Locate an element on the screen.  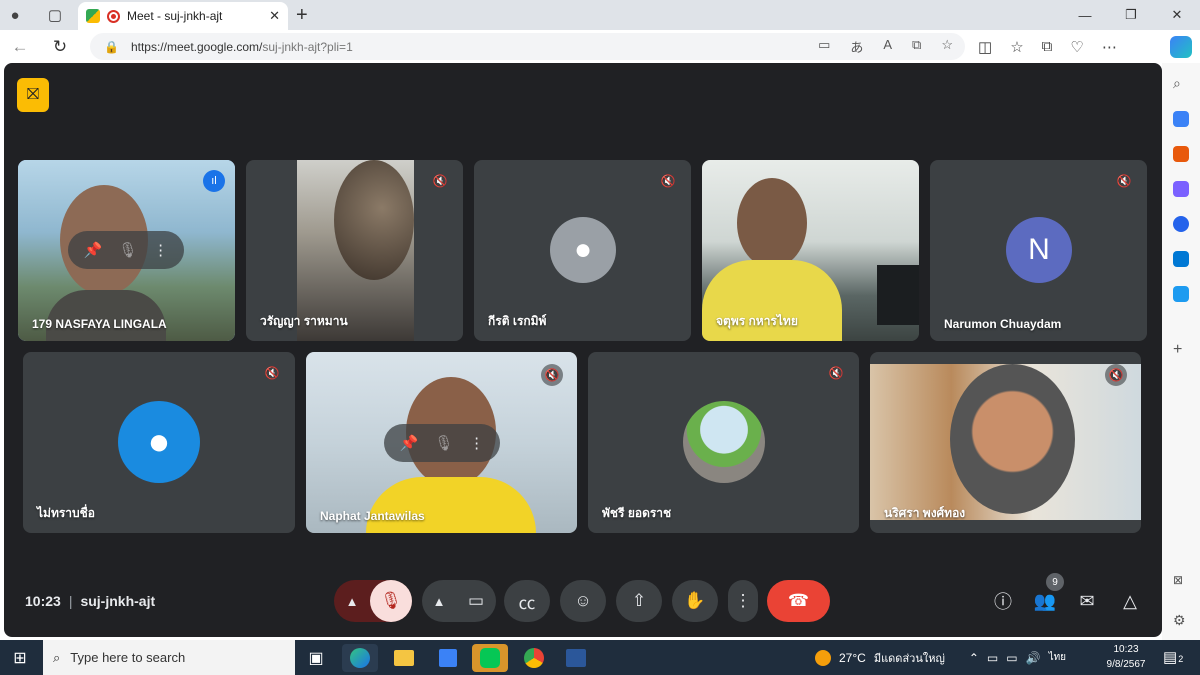
browser-essentials-icon: ♡ is located at coordinates (1076, 47).